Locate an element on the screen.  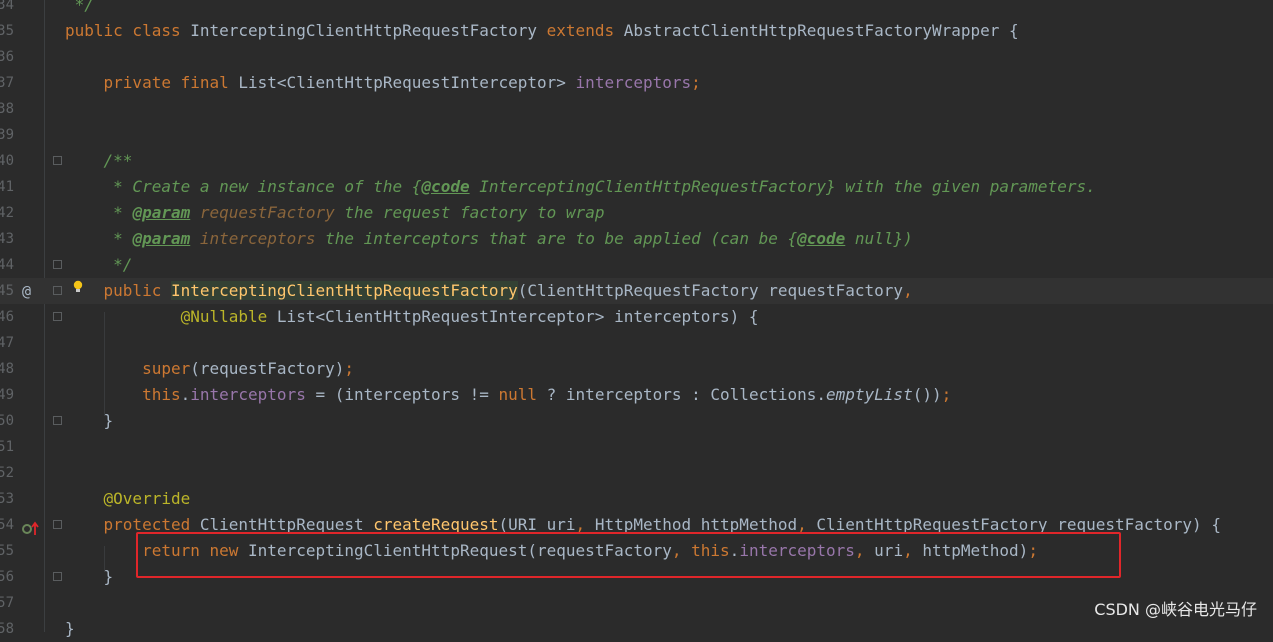
line-number: 41 is located at coordinates (7, 187).